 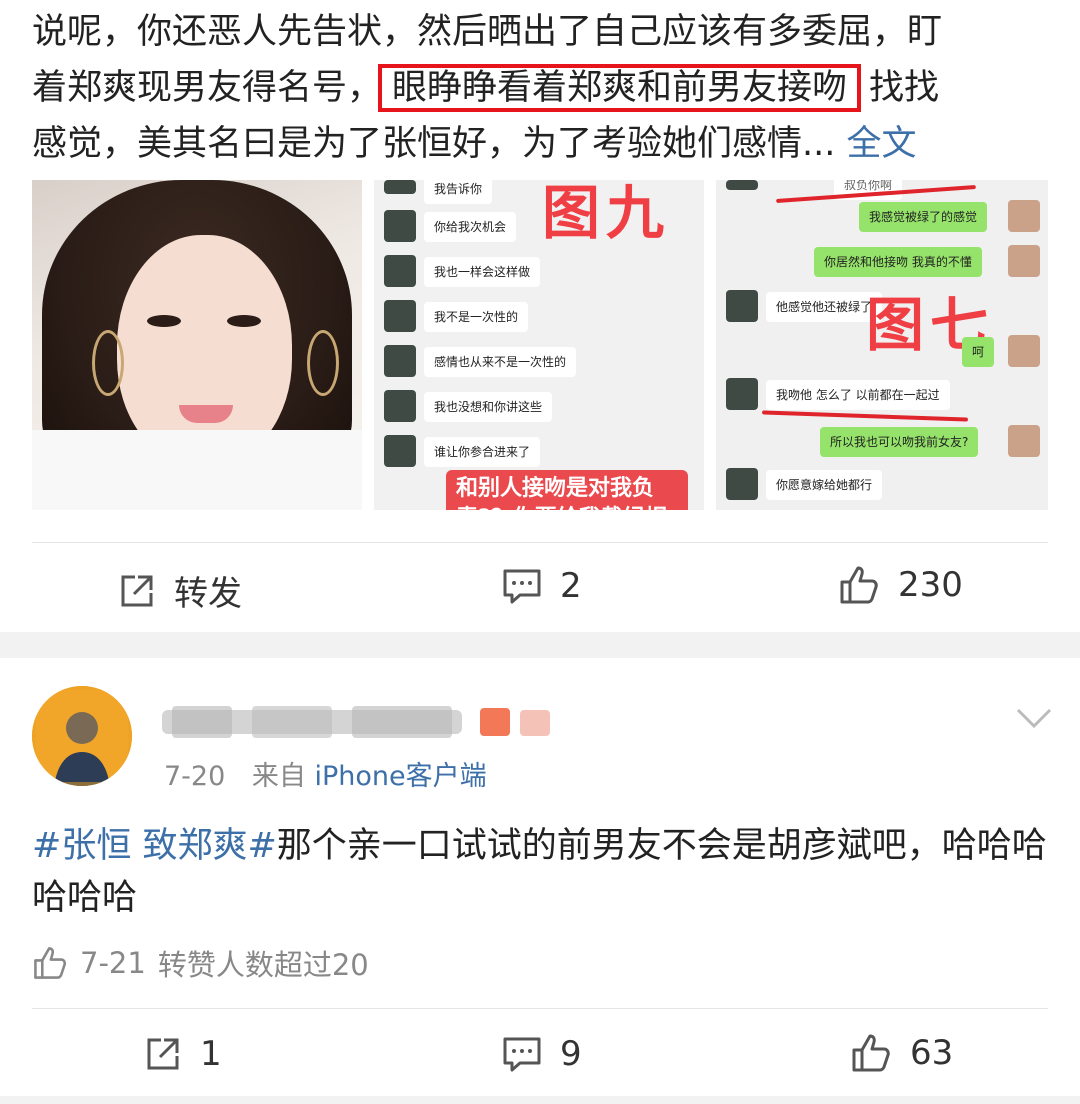 I want to click on chat-bubble: 呵, so click(x=978, y=352).